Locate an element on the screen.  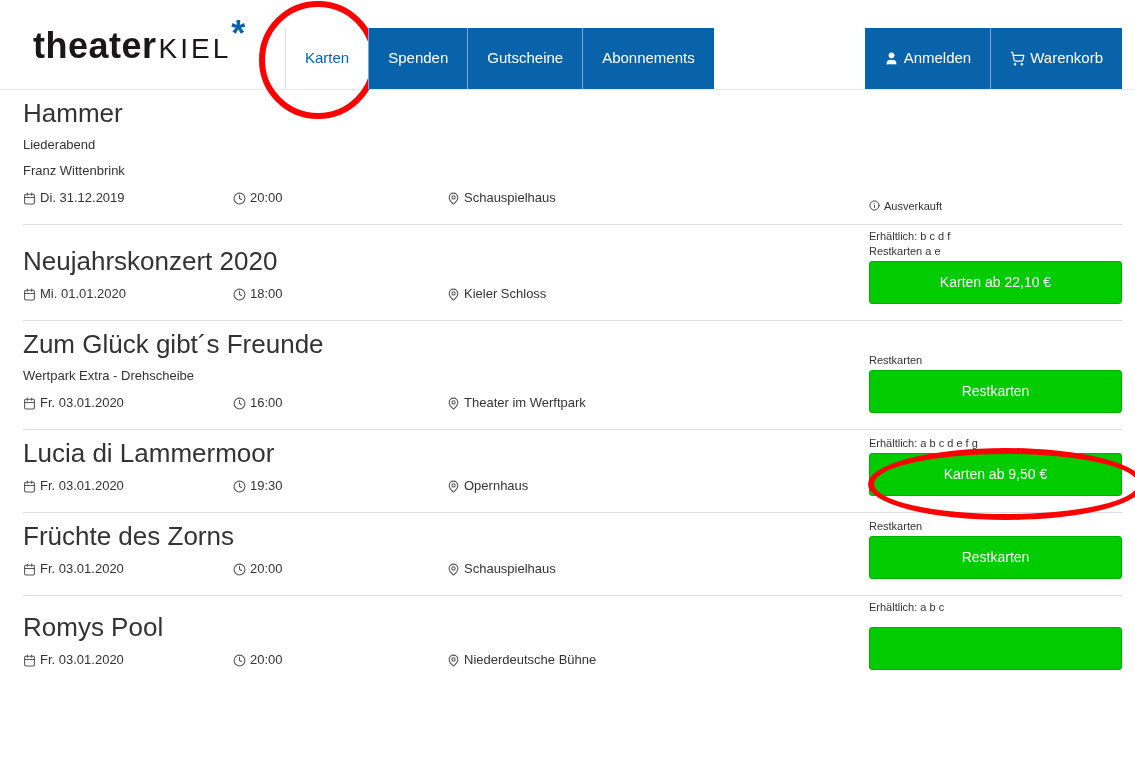
nav-tab: Gutscheine is located at coordinates (525, 58).